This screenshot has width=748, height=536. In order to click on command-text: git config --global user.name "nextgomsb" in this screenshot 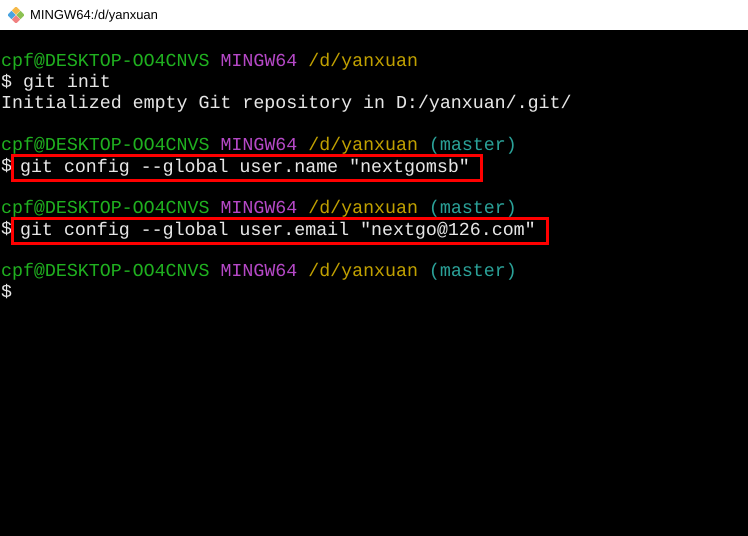, I will do `click(246, 168)`.